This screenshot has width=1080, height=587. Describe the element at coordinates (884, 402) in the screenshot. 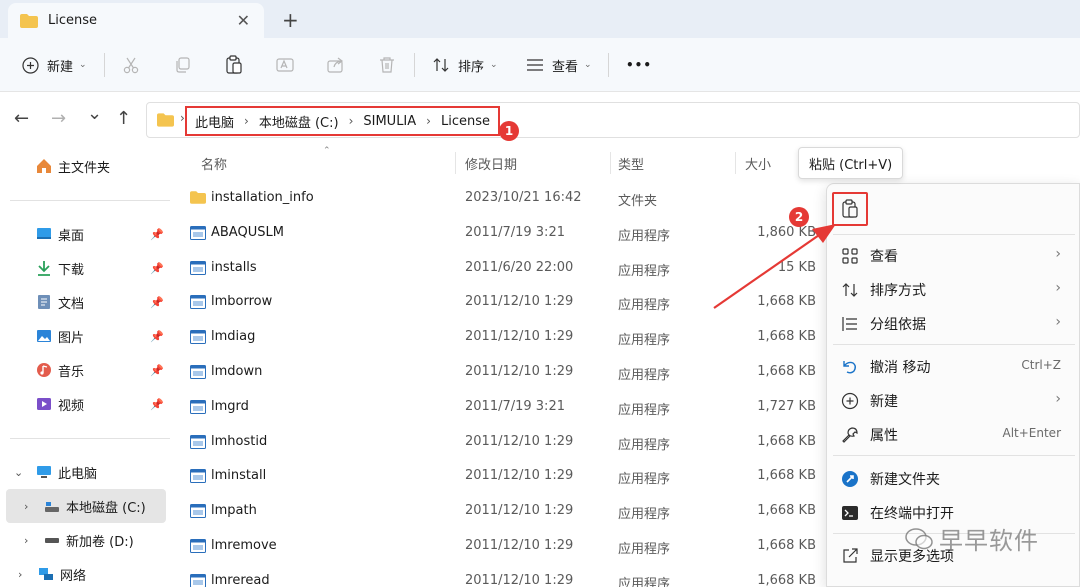

I see `menu-item-label: 新建` at that location.